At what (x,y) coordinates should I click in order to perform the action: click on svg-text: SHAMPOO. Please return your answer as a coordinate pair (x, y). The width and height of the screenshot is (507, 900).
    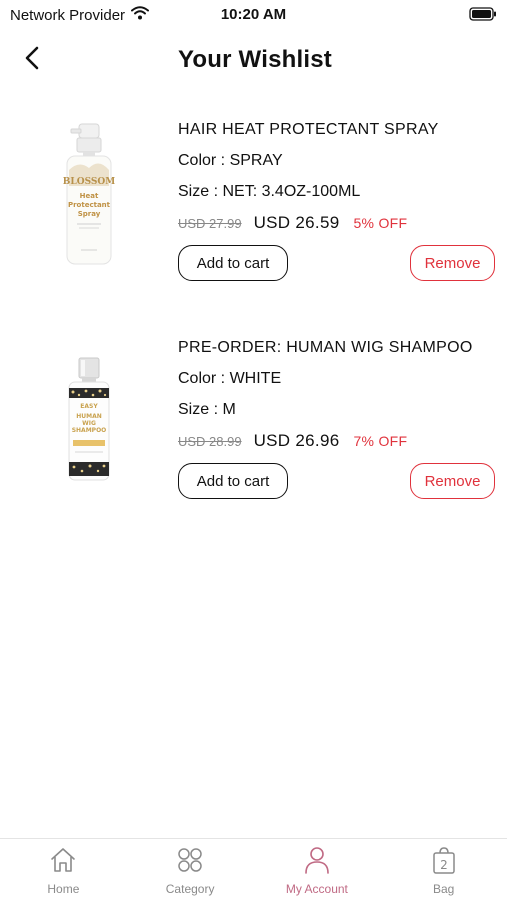
    Looking at the image, I should click on (89, 430).